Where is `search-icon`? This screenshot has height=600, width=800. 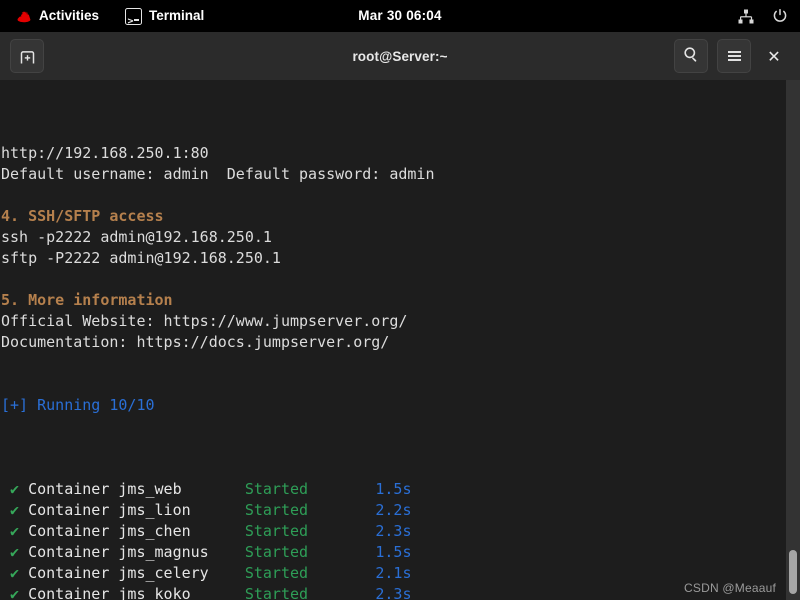
search-icon is located at coordinates (691, 56).